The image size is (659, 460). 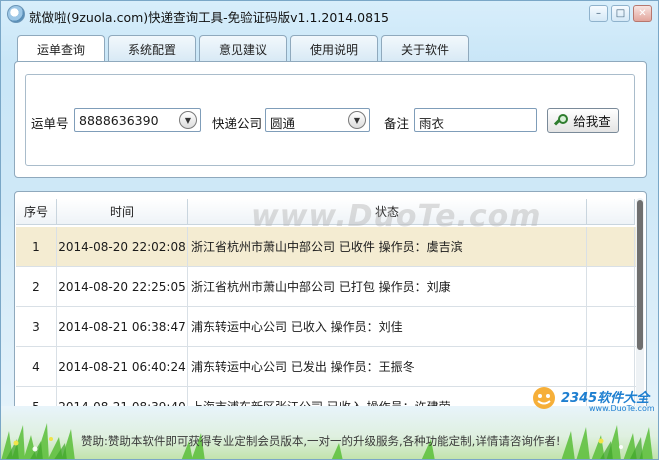 What do you see at coordinates (475, 120) in the screenshot?
I see `remark-input: 雨衣` at bounding box center [475, 120].